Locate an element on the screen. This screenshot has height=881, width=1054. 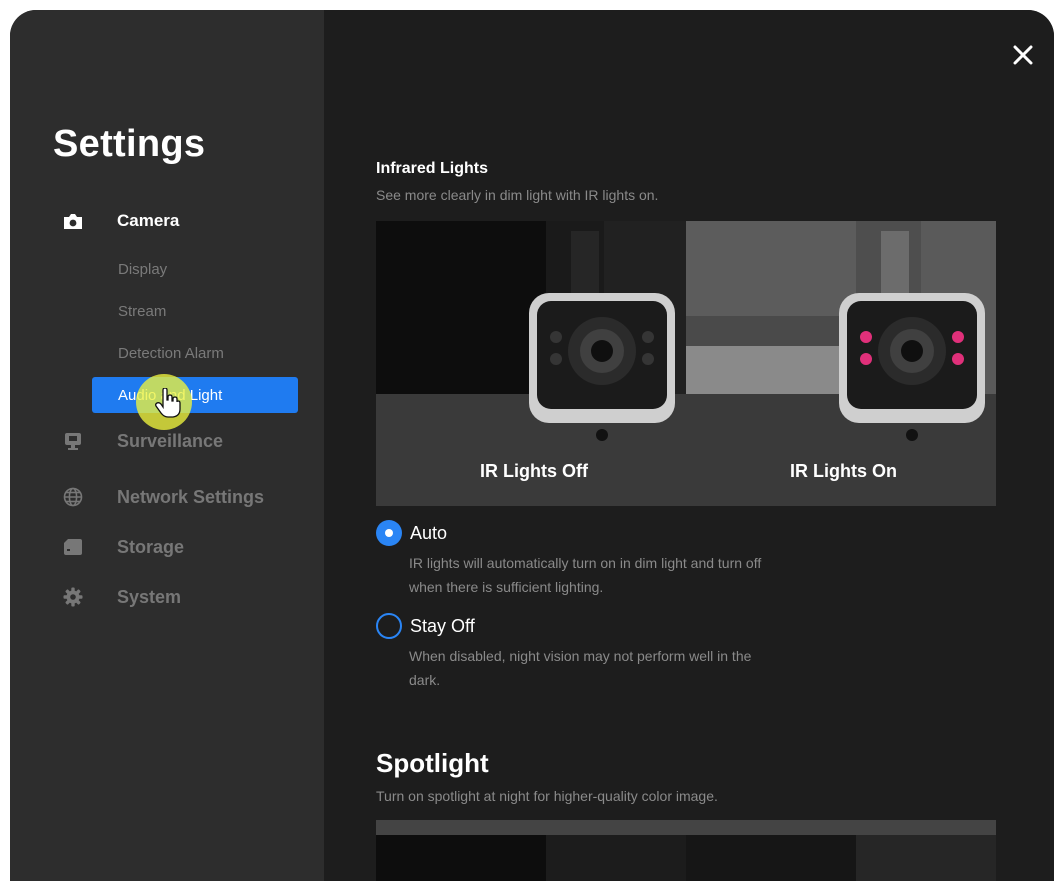
radio-option-auto: Auto is located at coordinates (411, 533).